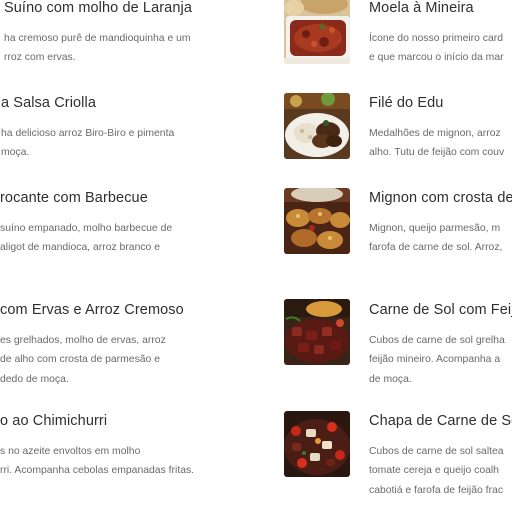  What do you see at coordinates (440, 198) in the screenshot?
I see `dish-title: Mignon com crosta de` at bounding box center [440, 198].